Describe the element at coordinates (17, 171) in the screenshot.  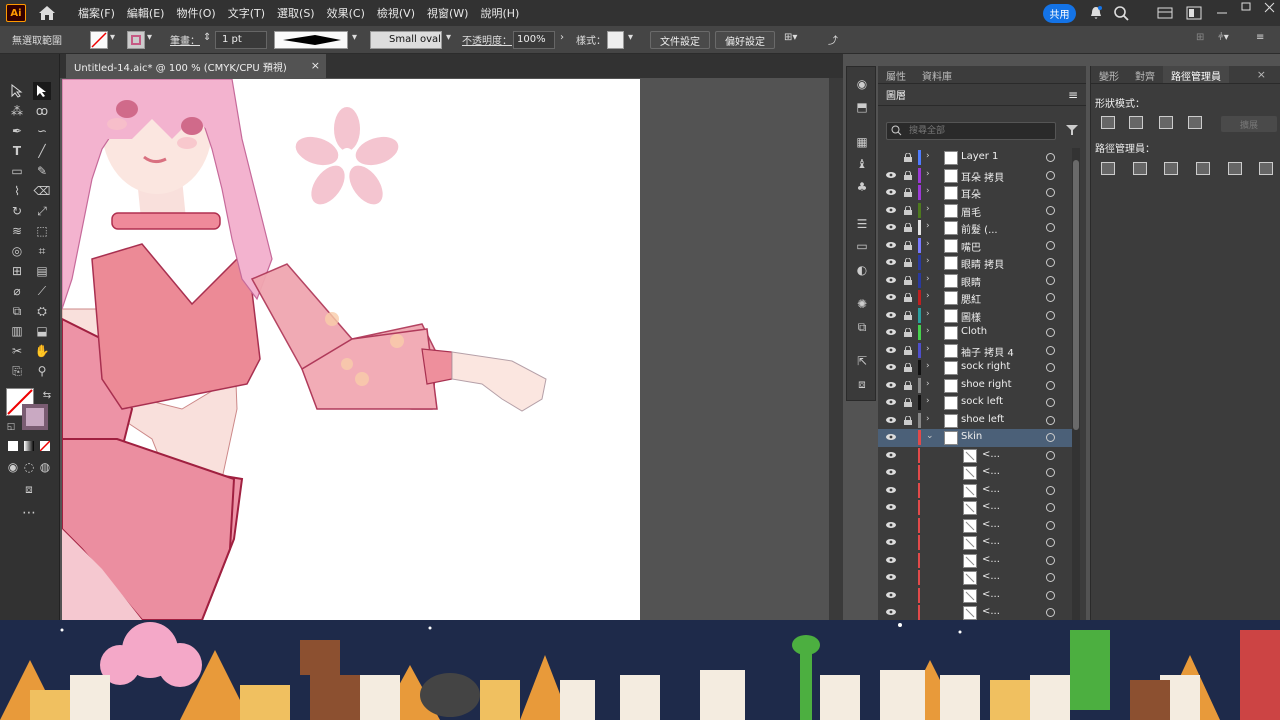
I see `rectangle-tool-icon: ▭` at that location.